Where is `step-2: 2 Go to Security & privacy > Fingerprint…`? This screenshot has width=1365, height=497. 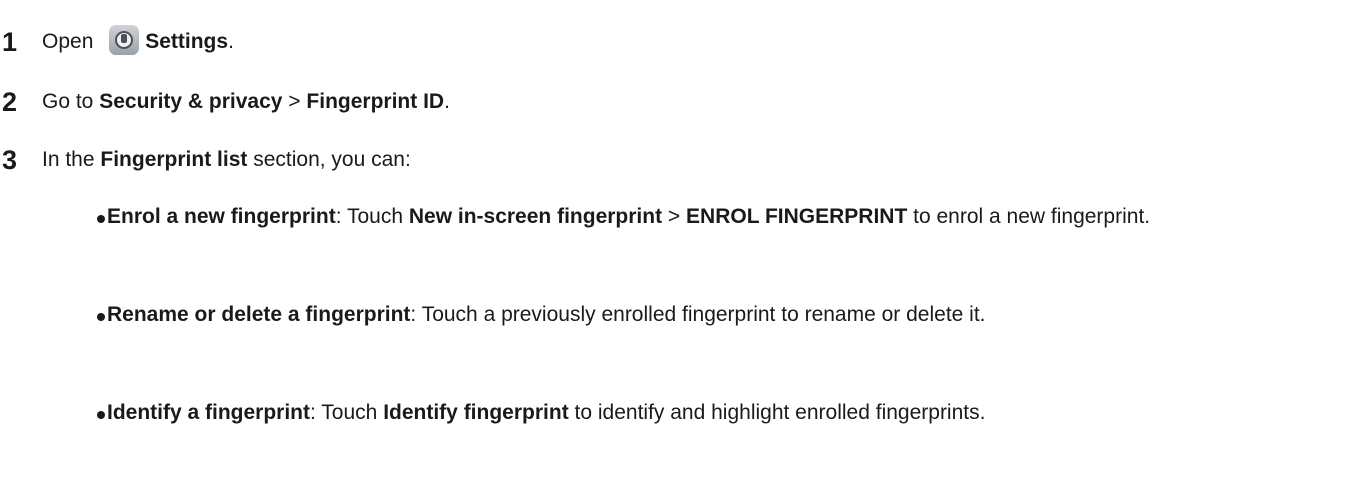 step-2: 2 Go to Security & privacy > Fingerprint… is located at coordinates (225, 102).